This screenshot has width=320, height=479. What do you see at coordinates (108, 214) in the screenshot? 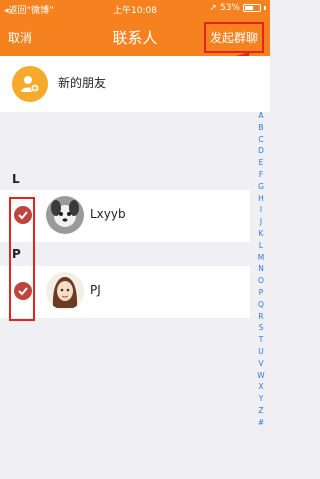
I see `contact-name: Lxyyb` at bounding box center [108, 214].